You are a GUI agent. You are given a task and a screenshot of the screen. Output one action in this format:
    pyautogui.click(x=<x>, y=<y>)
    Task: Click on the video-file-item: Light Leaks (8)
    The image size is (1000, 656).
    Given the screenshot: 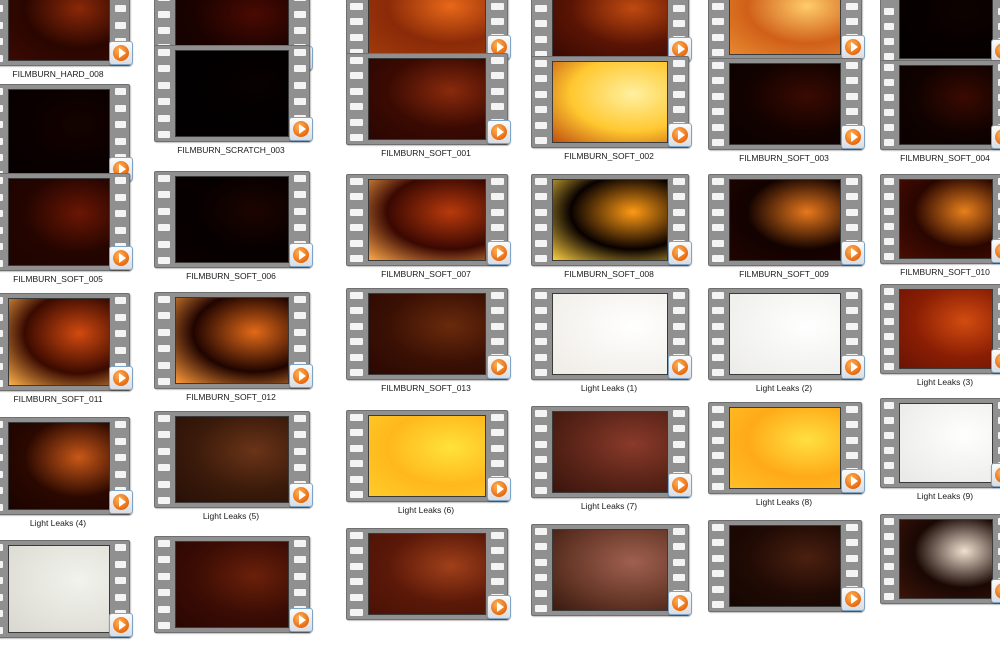 What is the action you would take?
    pyautogui.click(x=786, y=457)
    